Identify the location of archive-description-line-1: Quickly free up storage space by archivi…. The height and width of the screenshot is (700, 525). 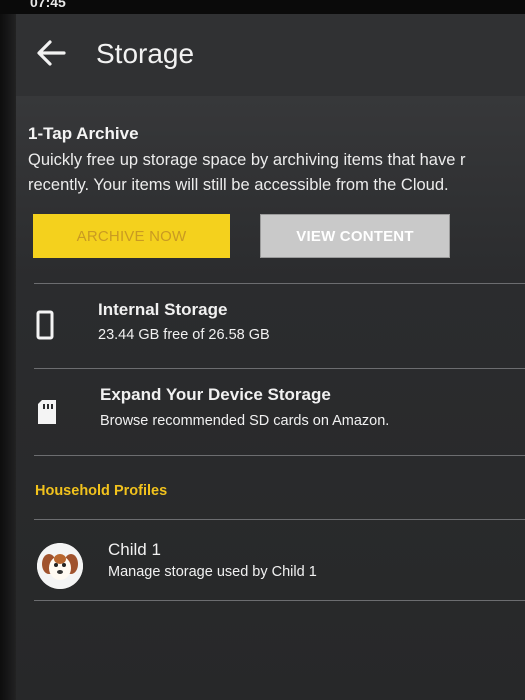
(247, 160).